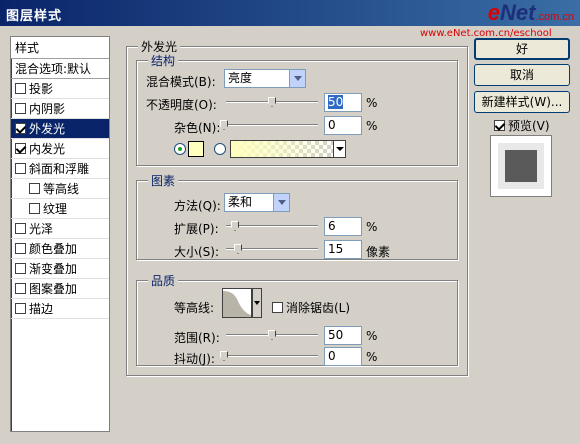 This screenshot has height=444, width=580. What do you see at coordinates (372, 336) in the screenshot?
I see `range-unit: %` at bounding box center [372, 336].